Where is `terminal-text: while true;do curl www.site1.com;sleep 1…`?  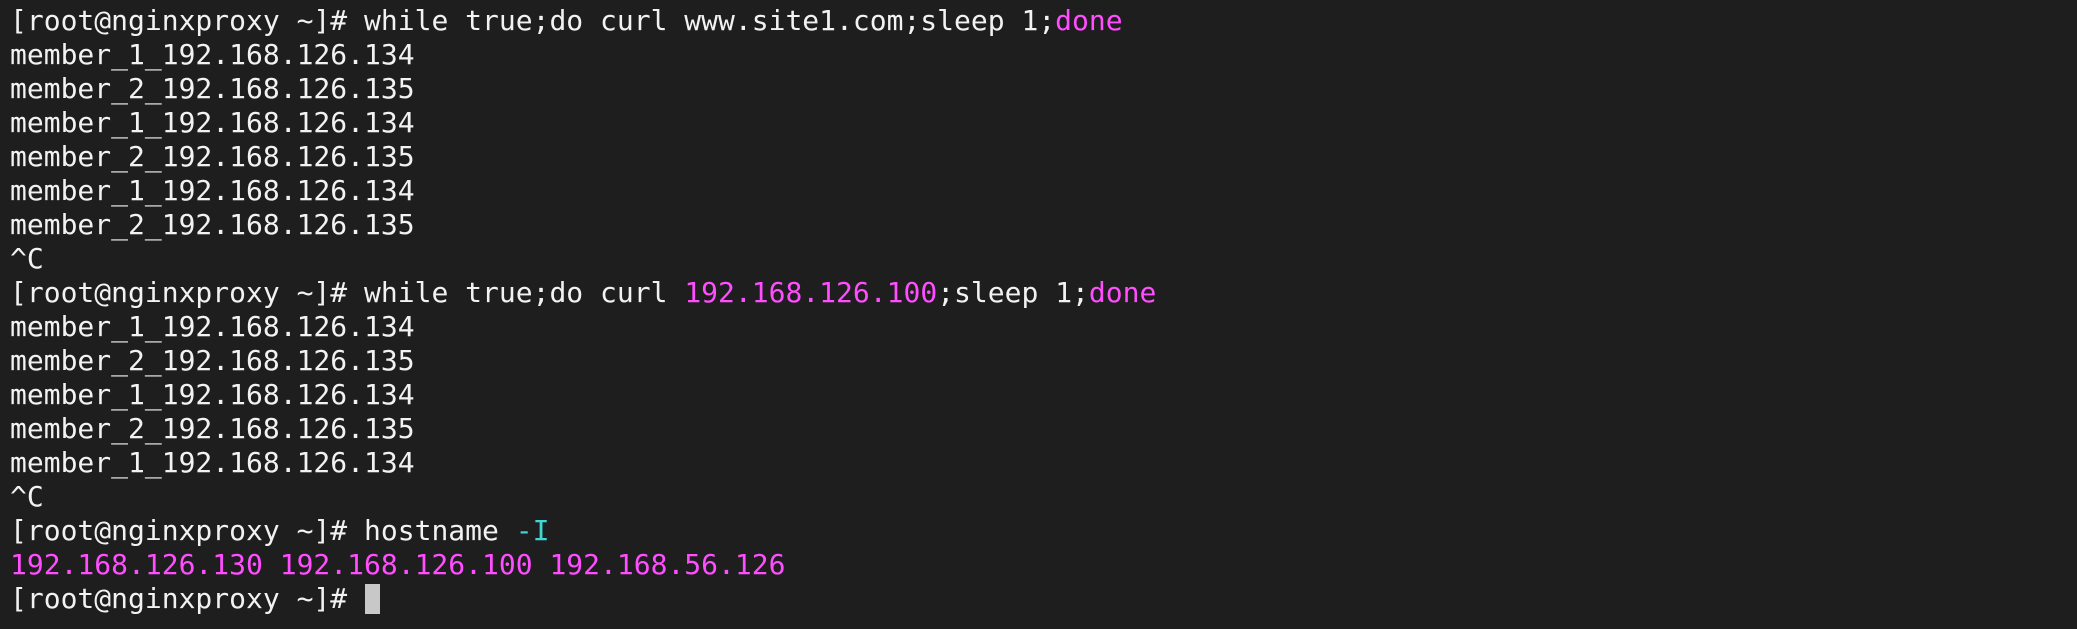
terminal-text: while true;do curl www.site1.com;sleep 1… is located at coordinates (710, 20).